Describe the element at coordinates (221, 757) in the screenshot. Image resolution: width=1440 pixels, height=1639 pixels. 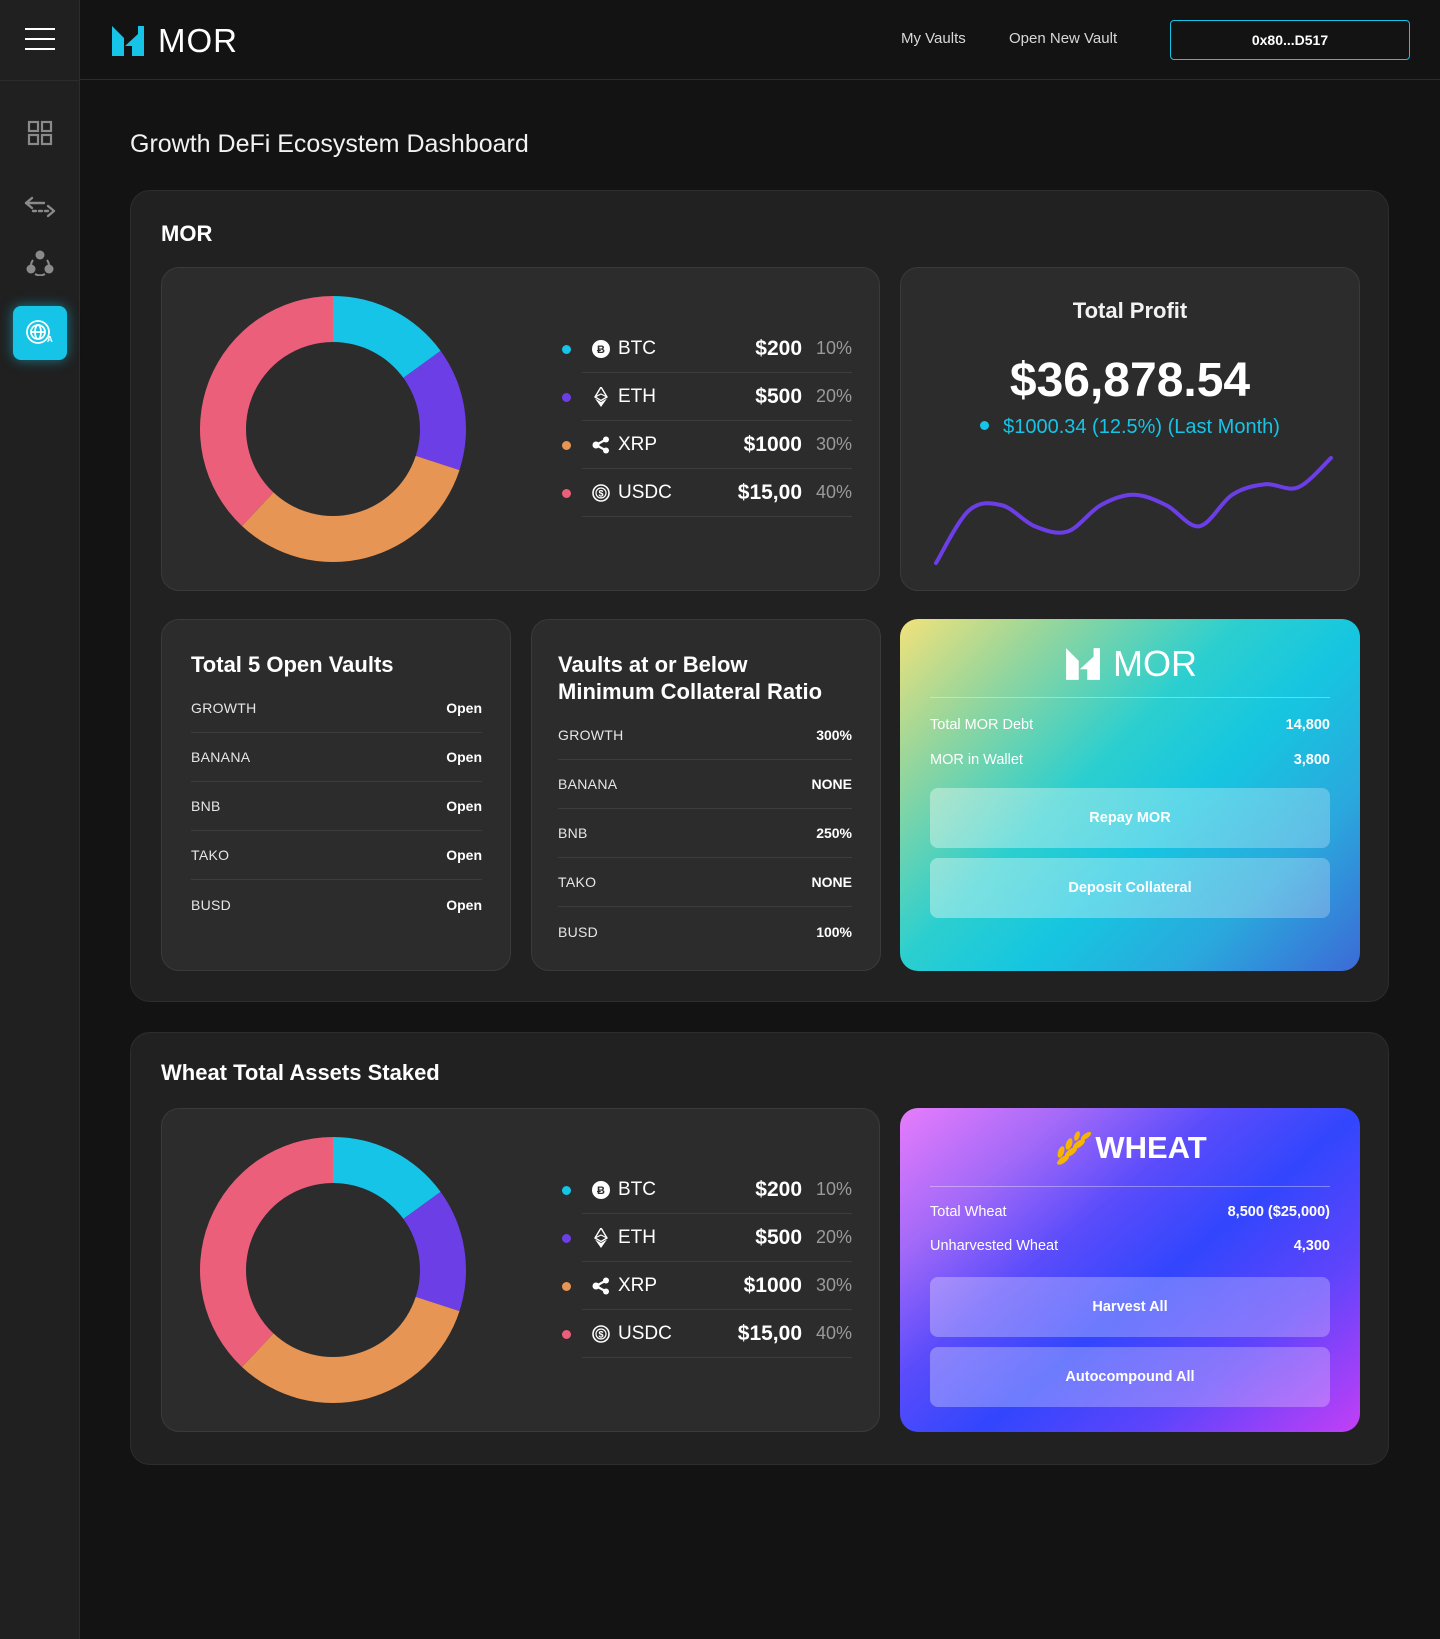
I see `vault-name: BANANA` at that location.